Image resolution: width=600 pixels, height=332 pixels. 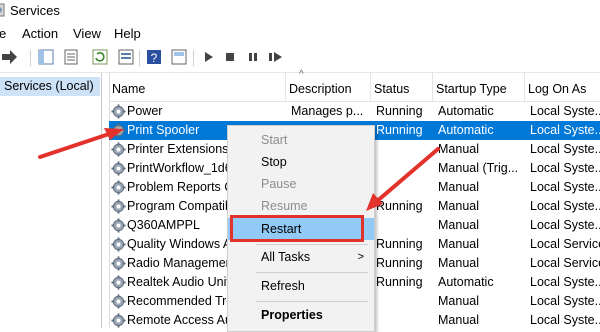 I want to click on menu-action: Action, so click(x=40, y=33).